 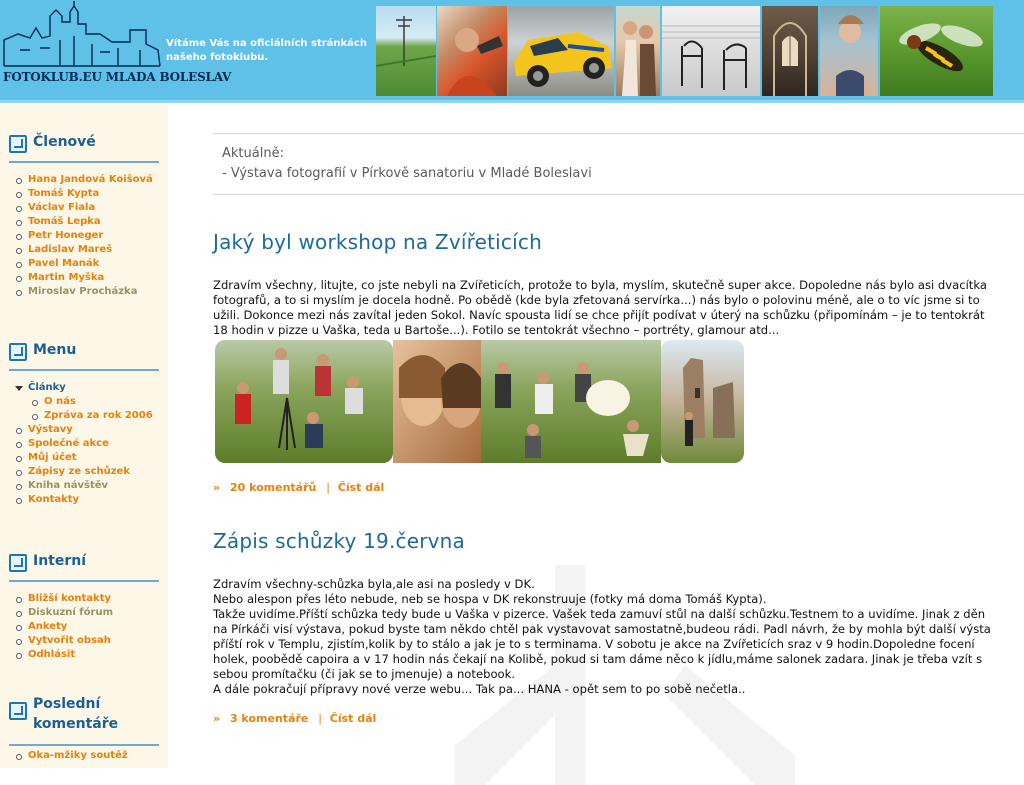 I want to click on comments-section-title: Poslední komentáře, so click(x=74, y=714).